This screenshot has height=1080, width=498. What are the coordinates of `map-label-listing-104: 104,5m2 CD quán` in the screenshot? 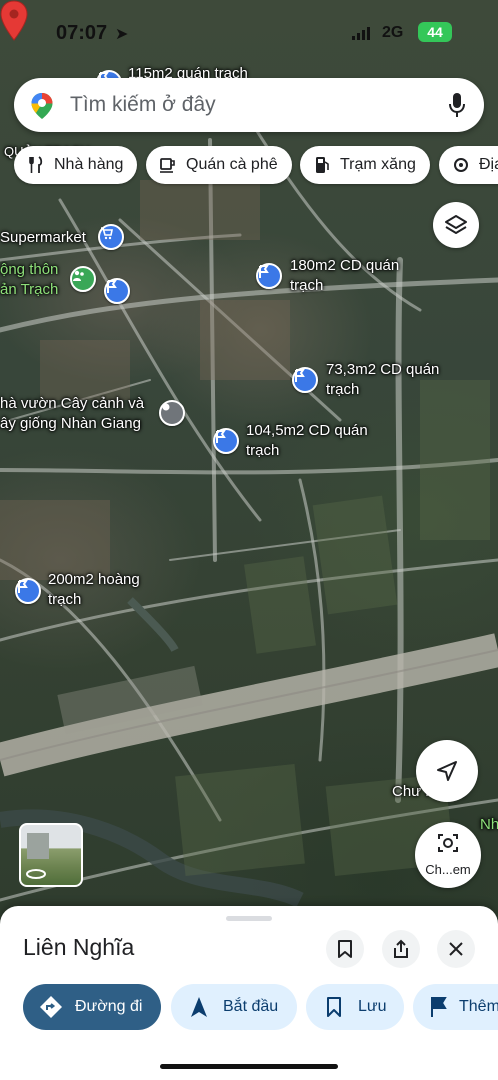 It's located at (307, 431).